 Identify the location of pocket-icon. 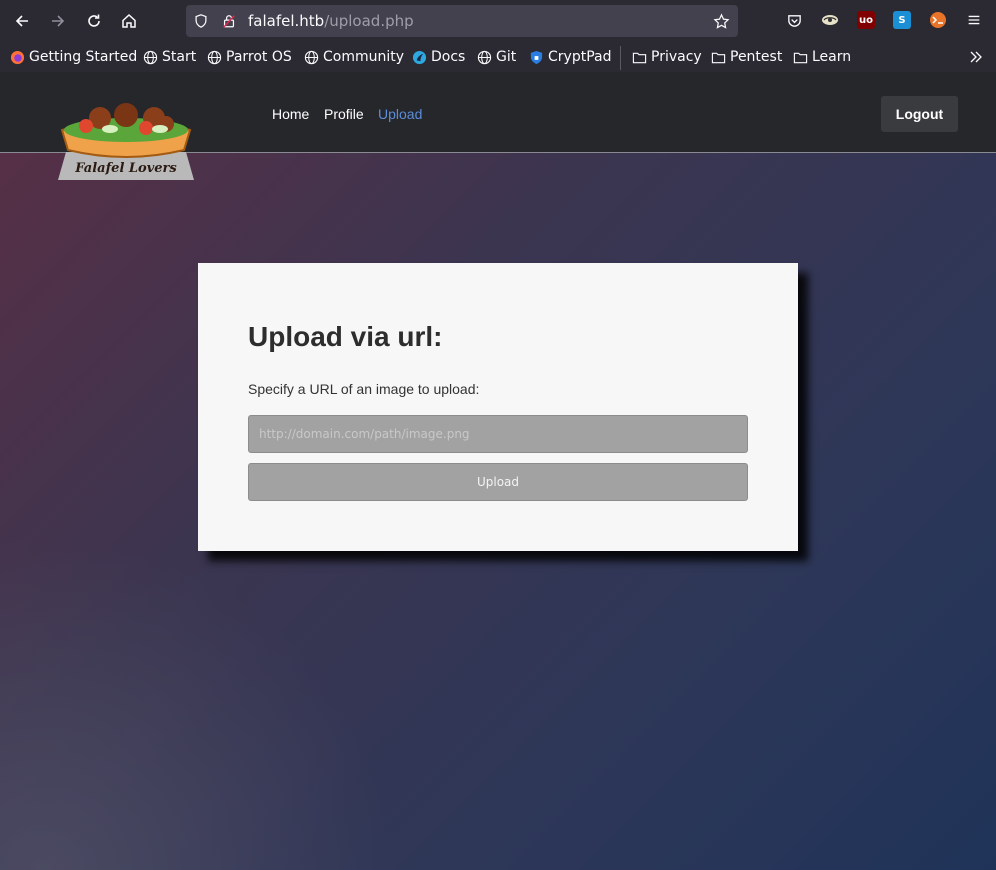
(794, 20).